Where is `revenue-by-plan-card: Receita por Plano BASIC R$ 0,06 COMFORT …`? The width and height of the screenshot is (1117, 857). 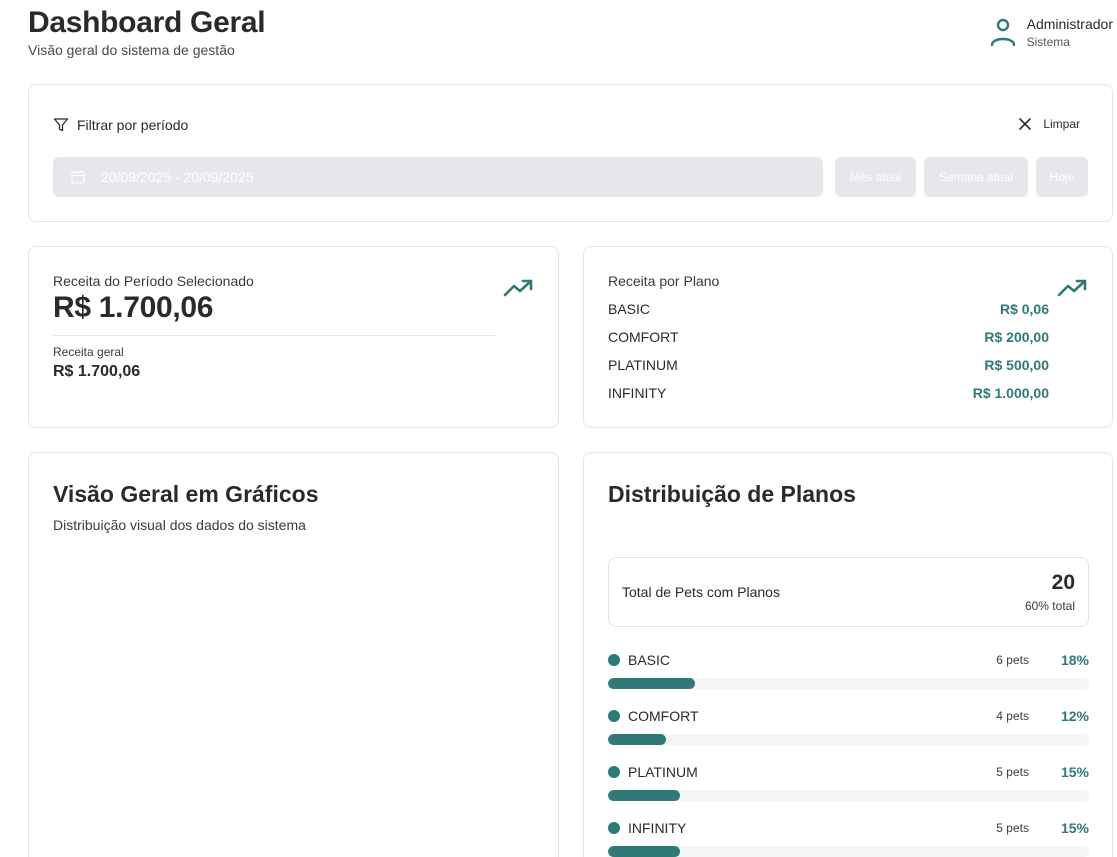 revenue-by-plan-card: Receita por Plano BASIC R$ 0,06 COMFORT … is located at coordinates (848, 337).